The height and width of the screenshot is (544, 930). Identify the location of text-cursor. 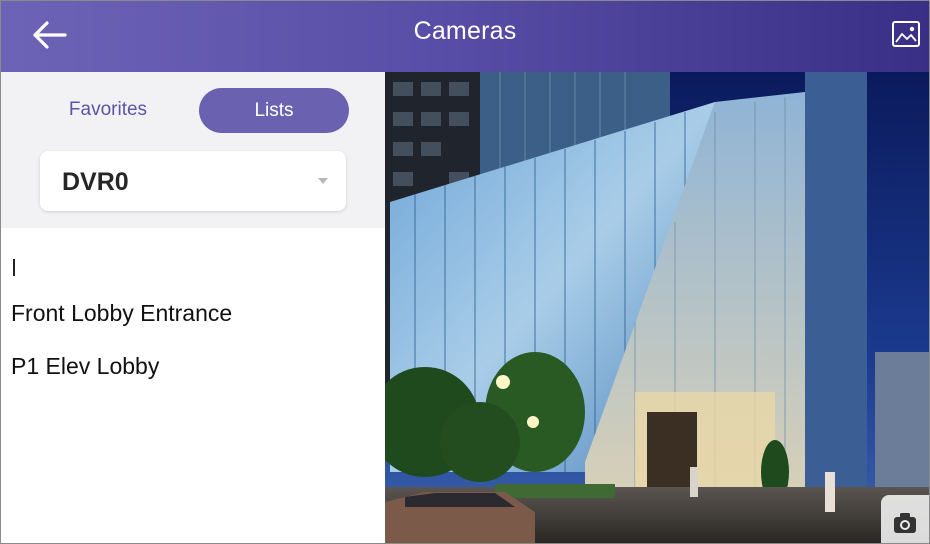
(14, 267).